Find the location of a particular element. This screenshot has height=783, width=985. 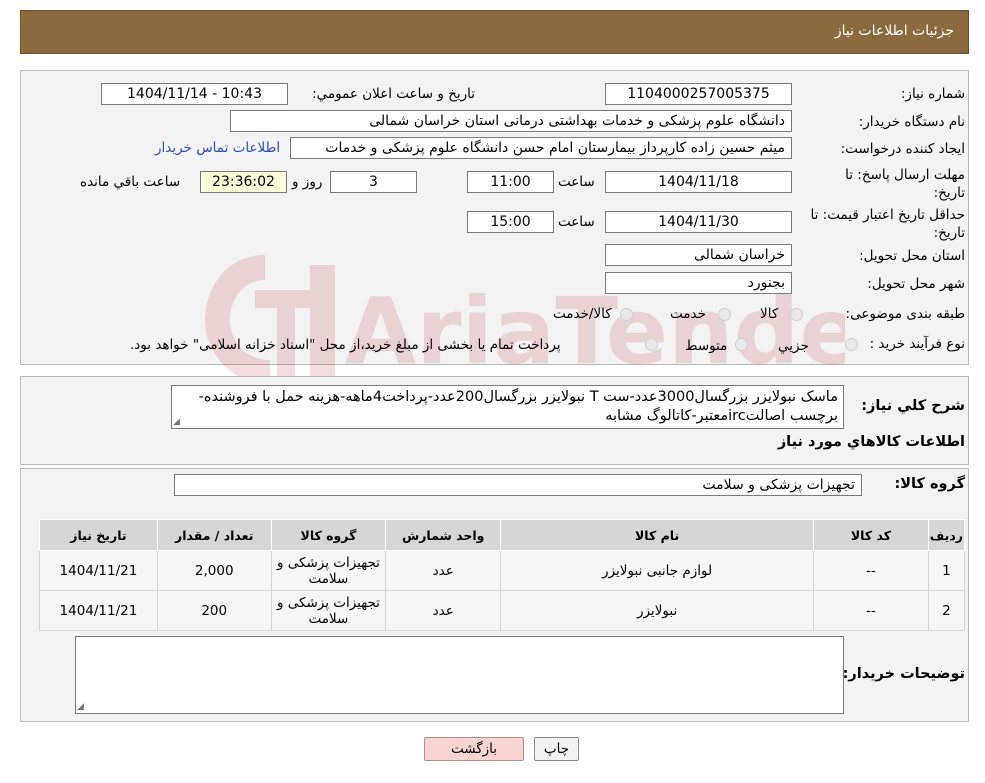

page-header: جزئیات اطلاعات نیاز is located at coordinates (494, 32).